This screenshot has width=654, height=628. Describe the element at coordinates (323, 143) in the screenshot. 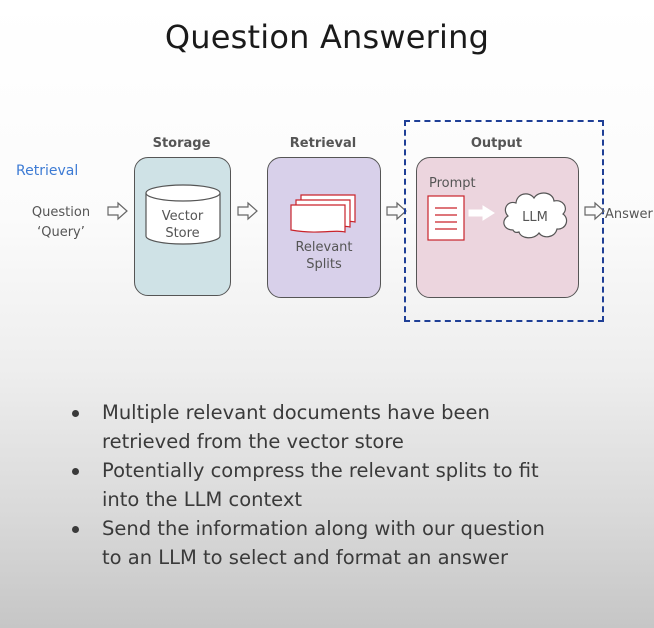

I see `retrieval-heading: Retrieval` at that location.